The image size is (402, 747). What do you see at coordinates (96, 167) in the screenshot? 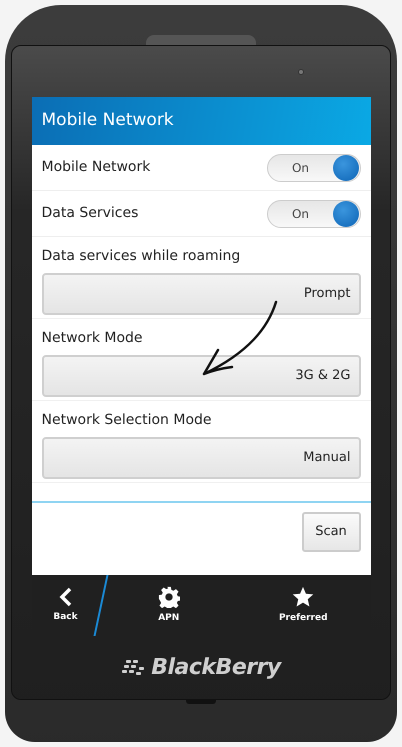
I see `toggle-label: Mobile Network` at bounding box center [96, 167].